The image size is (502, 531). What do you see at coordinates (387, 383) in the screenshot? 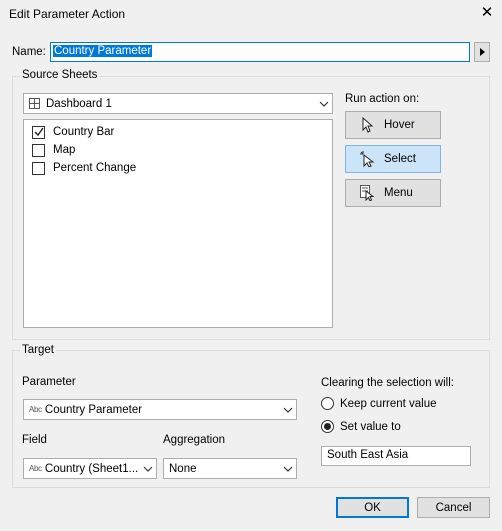
I see `clearing-label: Clearing the selection will:` at bounding box center [387, 383].